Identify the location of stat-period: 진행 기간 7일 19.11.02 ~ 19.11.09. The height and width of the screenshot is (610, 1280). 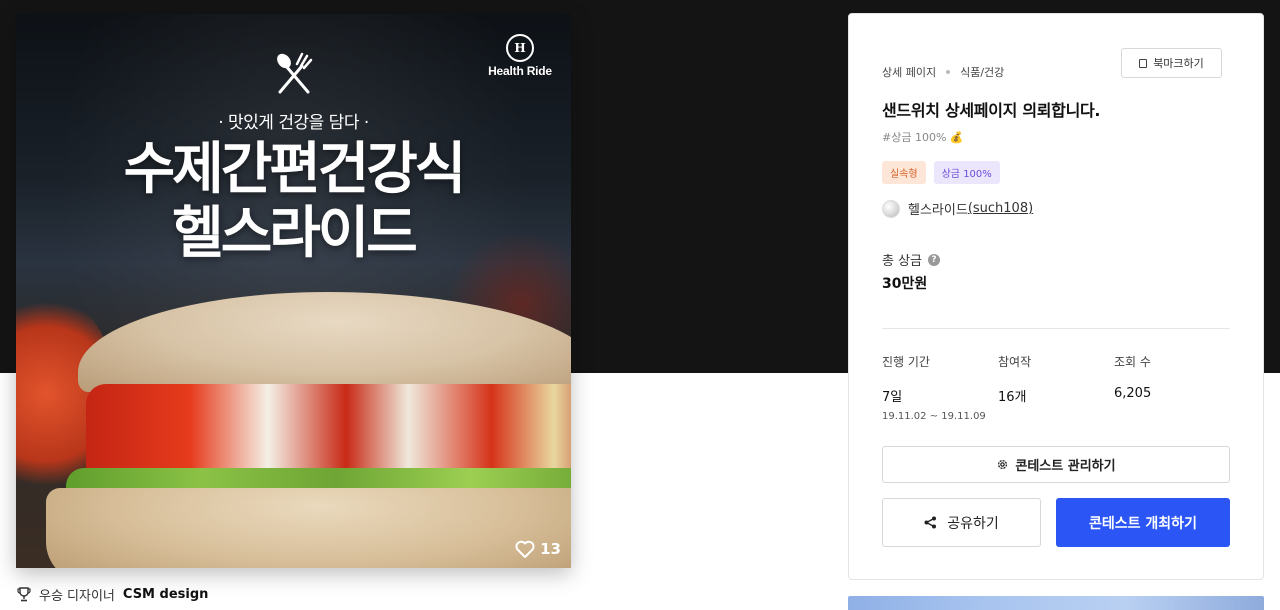
(934, 387).